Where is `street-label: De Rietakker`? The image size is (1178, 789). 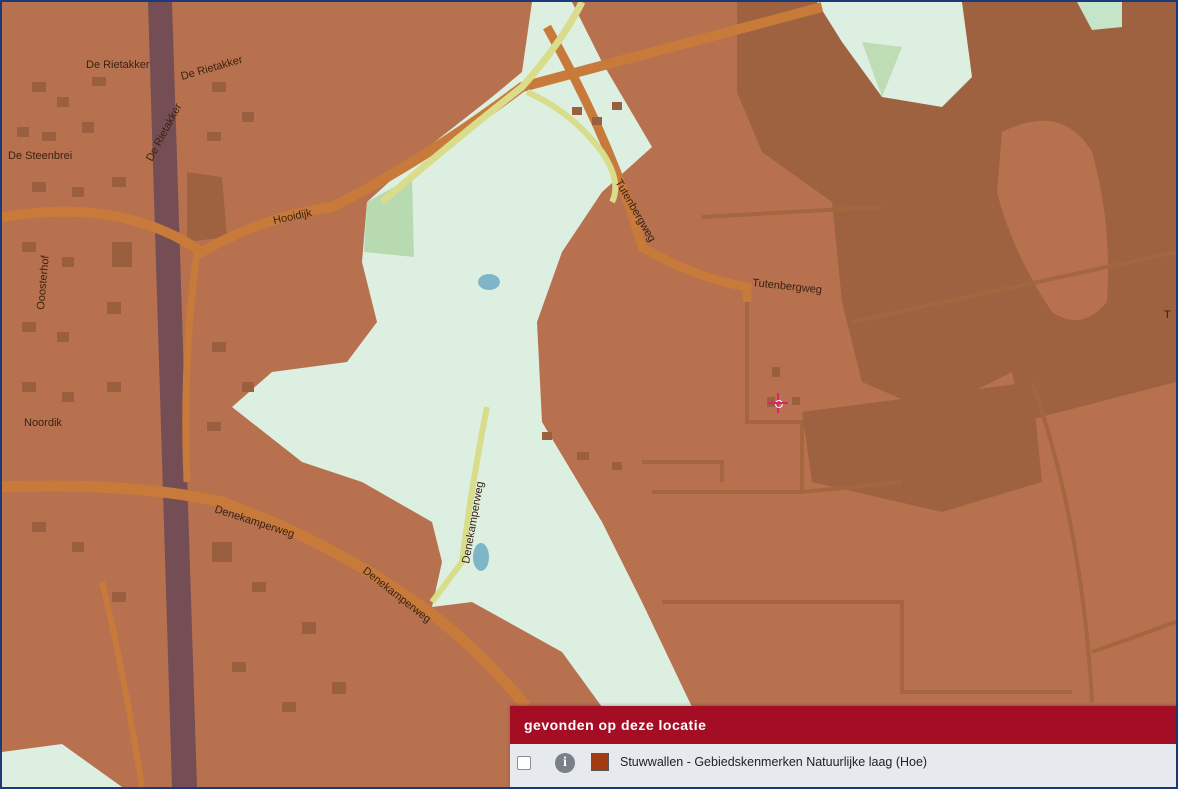 street-label: De Rietakker is located at coordinates (118, 65).